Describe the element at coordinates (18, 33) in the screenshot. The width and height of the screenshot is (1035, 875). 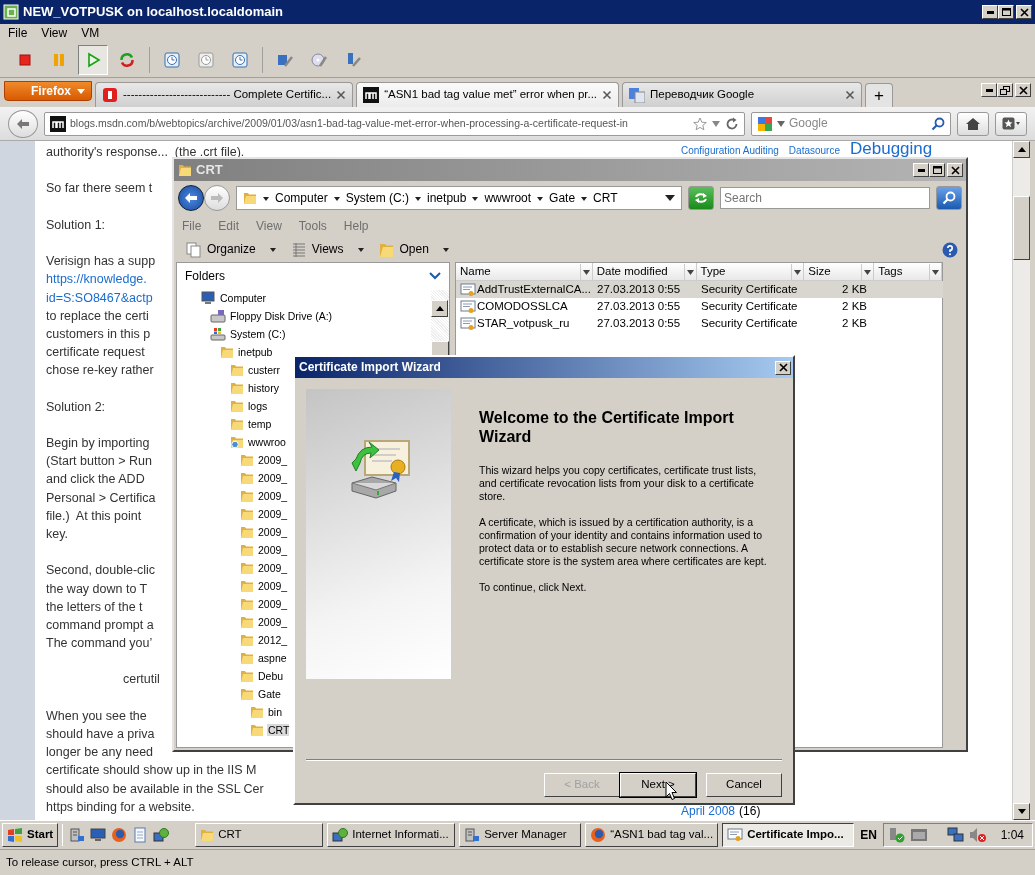
I see `menu-item: File` at that location.